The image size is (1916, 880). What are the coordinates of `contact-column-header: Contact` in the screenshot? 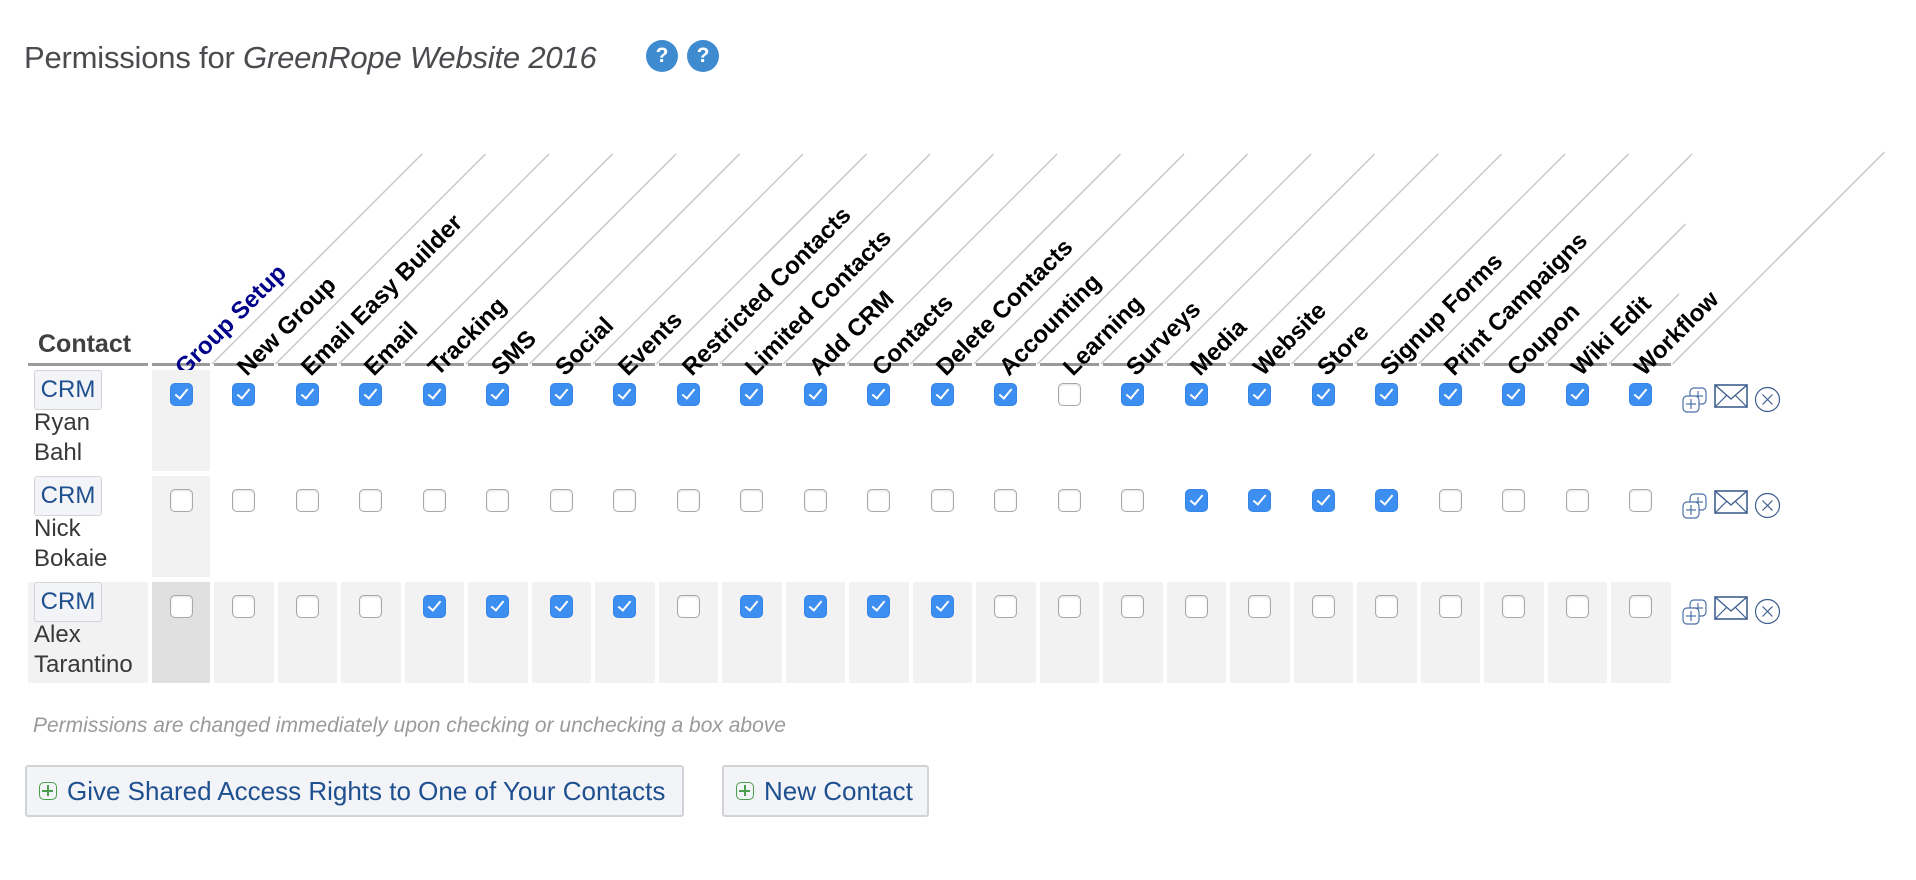 It's located at (85, 344).